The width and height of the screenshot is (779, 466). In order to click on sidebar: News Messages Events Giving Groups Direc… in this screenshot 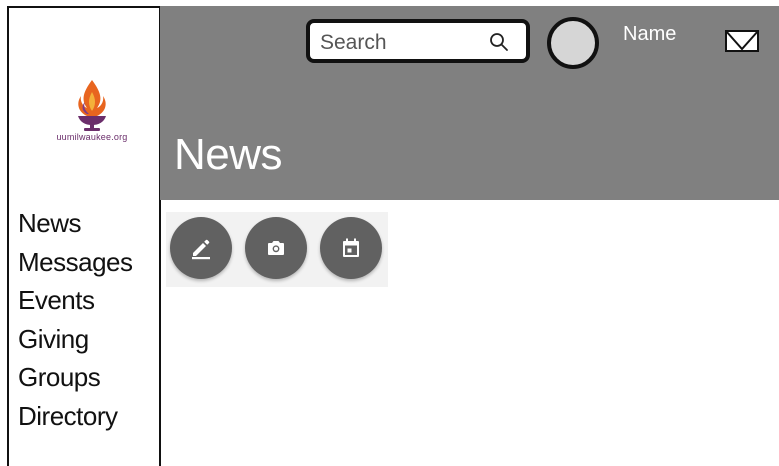, I will do `click(84, 332)`.